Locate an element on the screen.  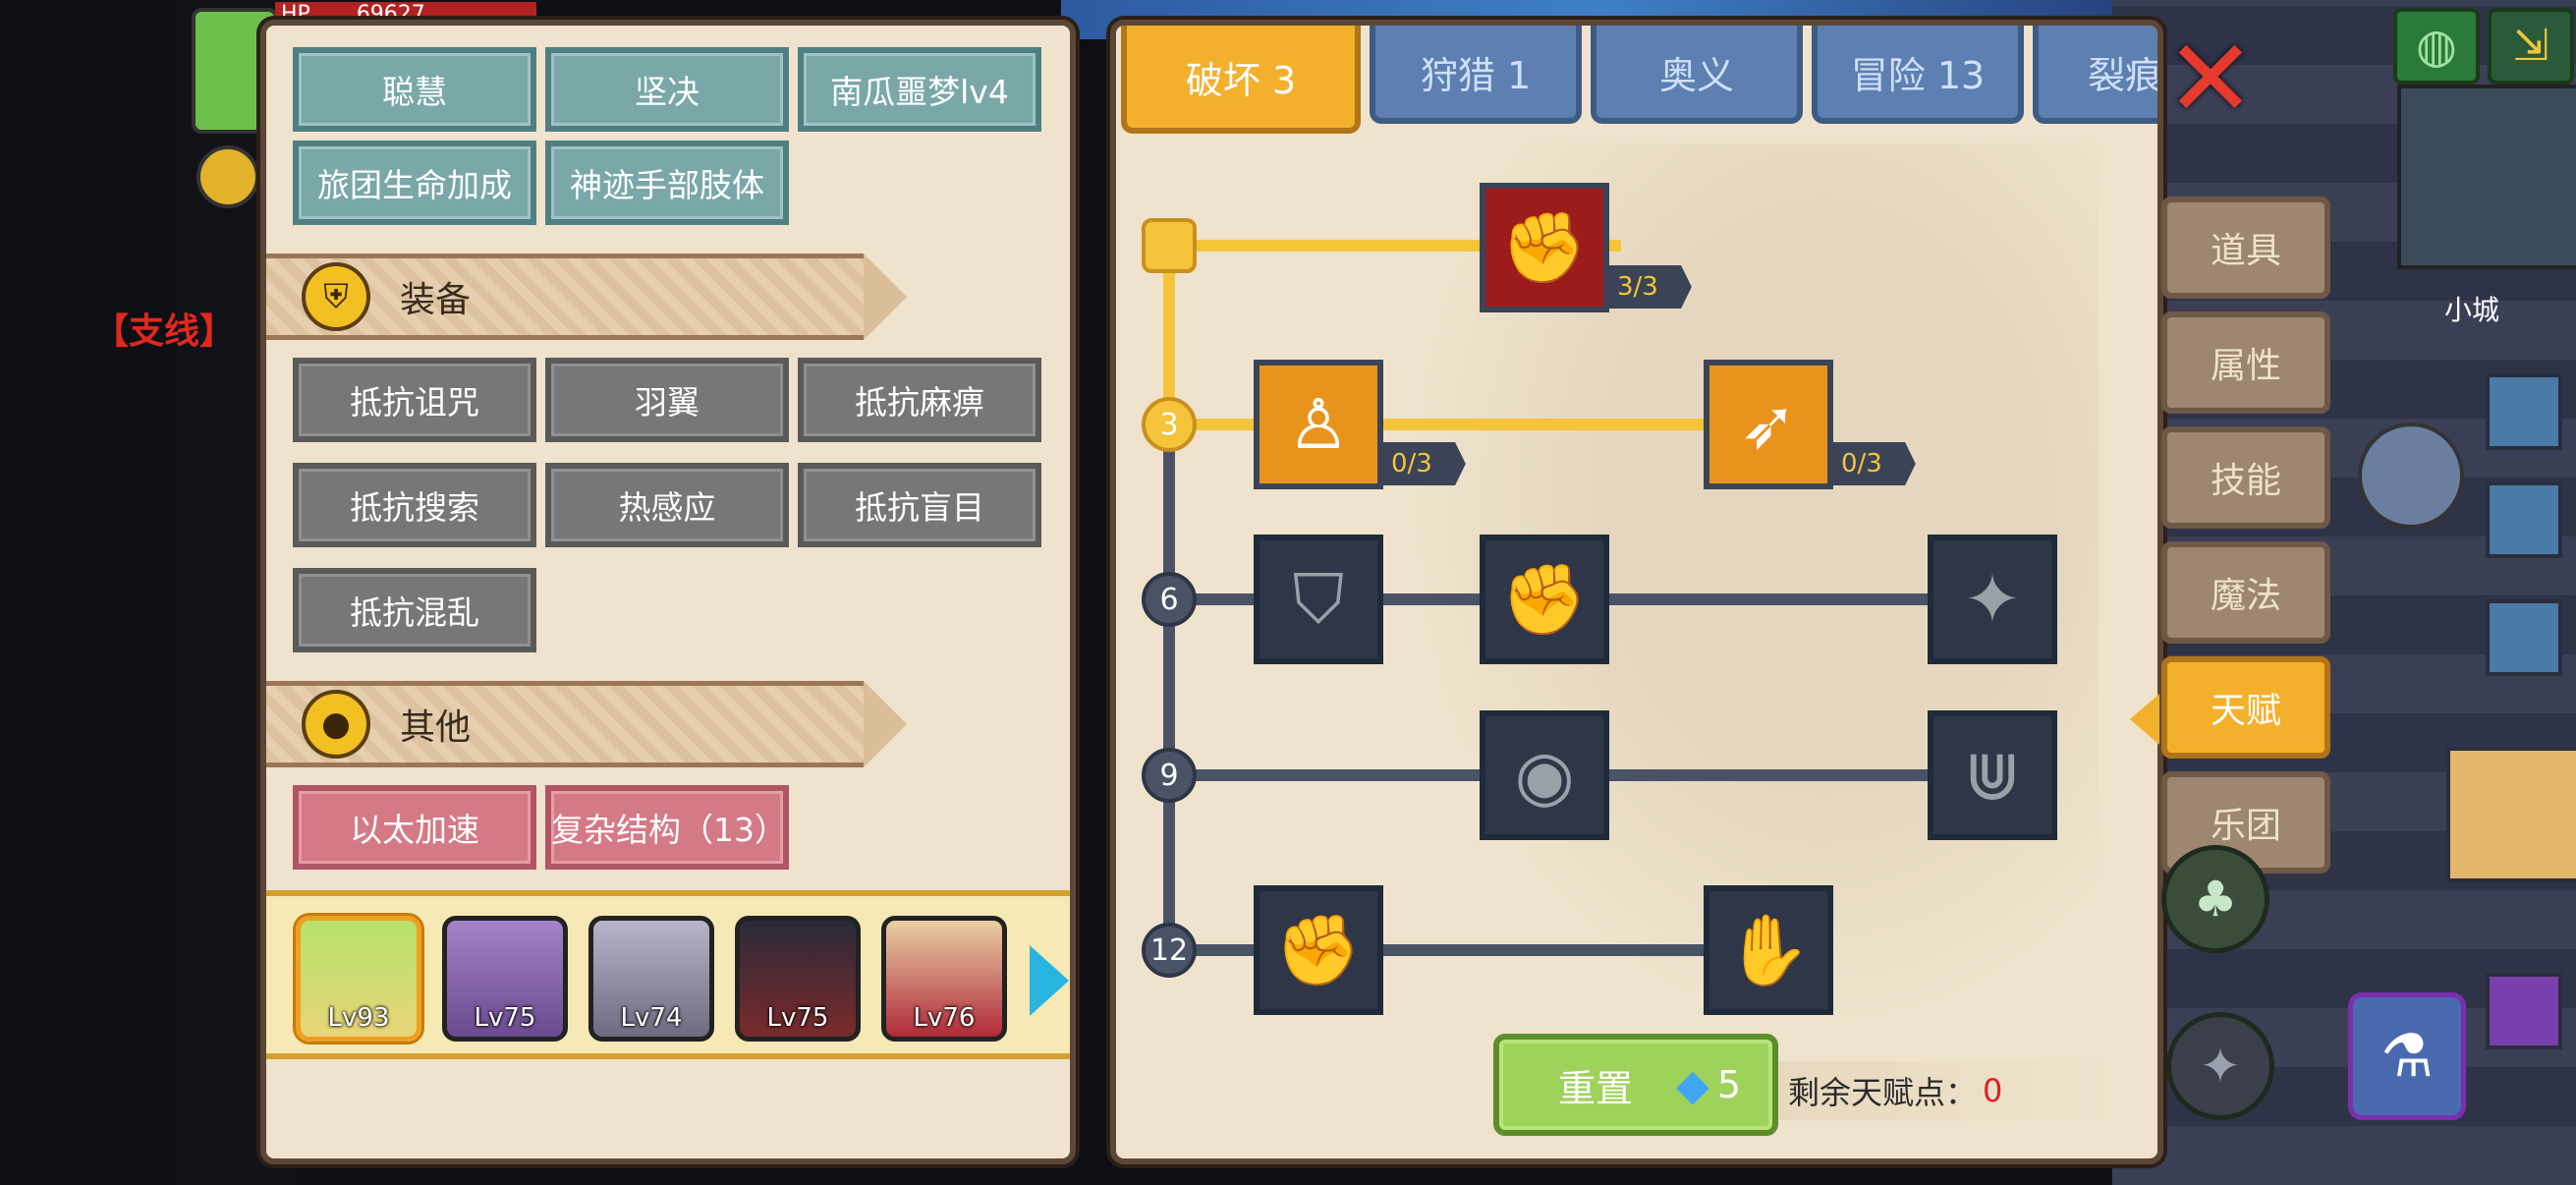
next-arrow-icon is located at coordinates (1049, 981).